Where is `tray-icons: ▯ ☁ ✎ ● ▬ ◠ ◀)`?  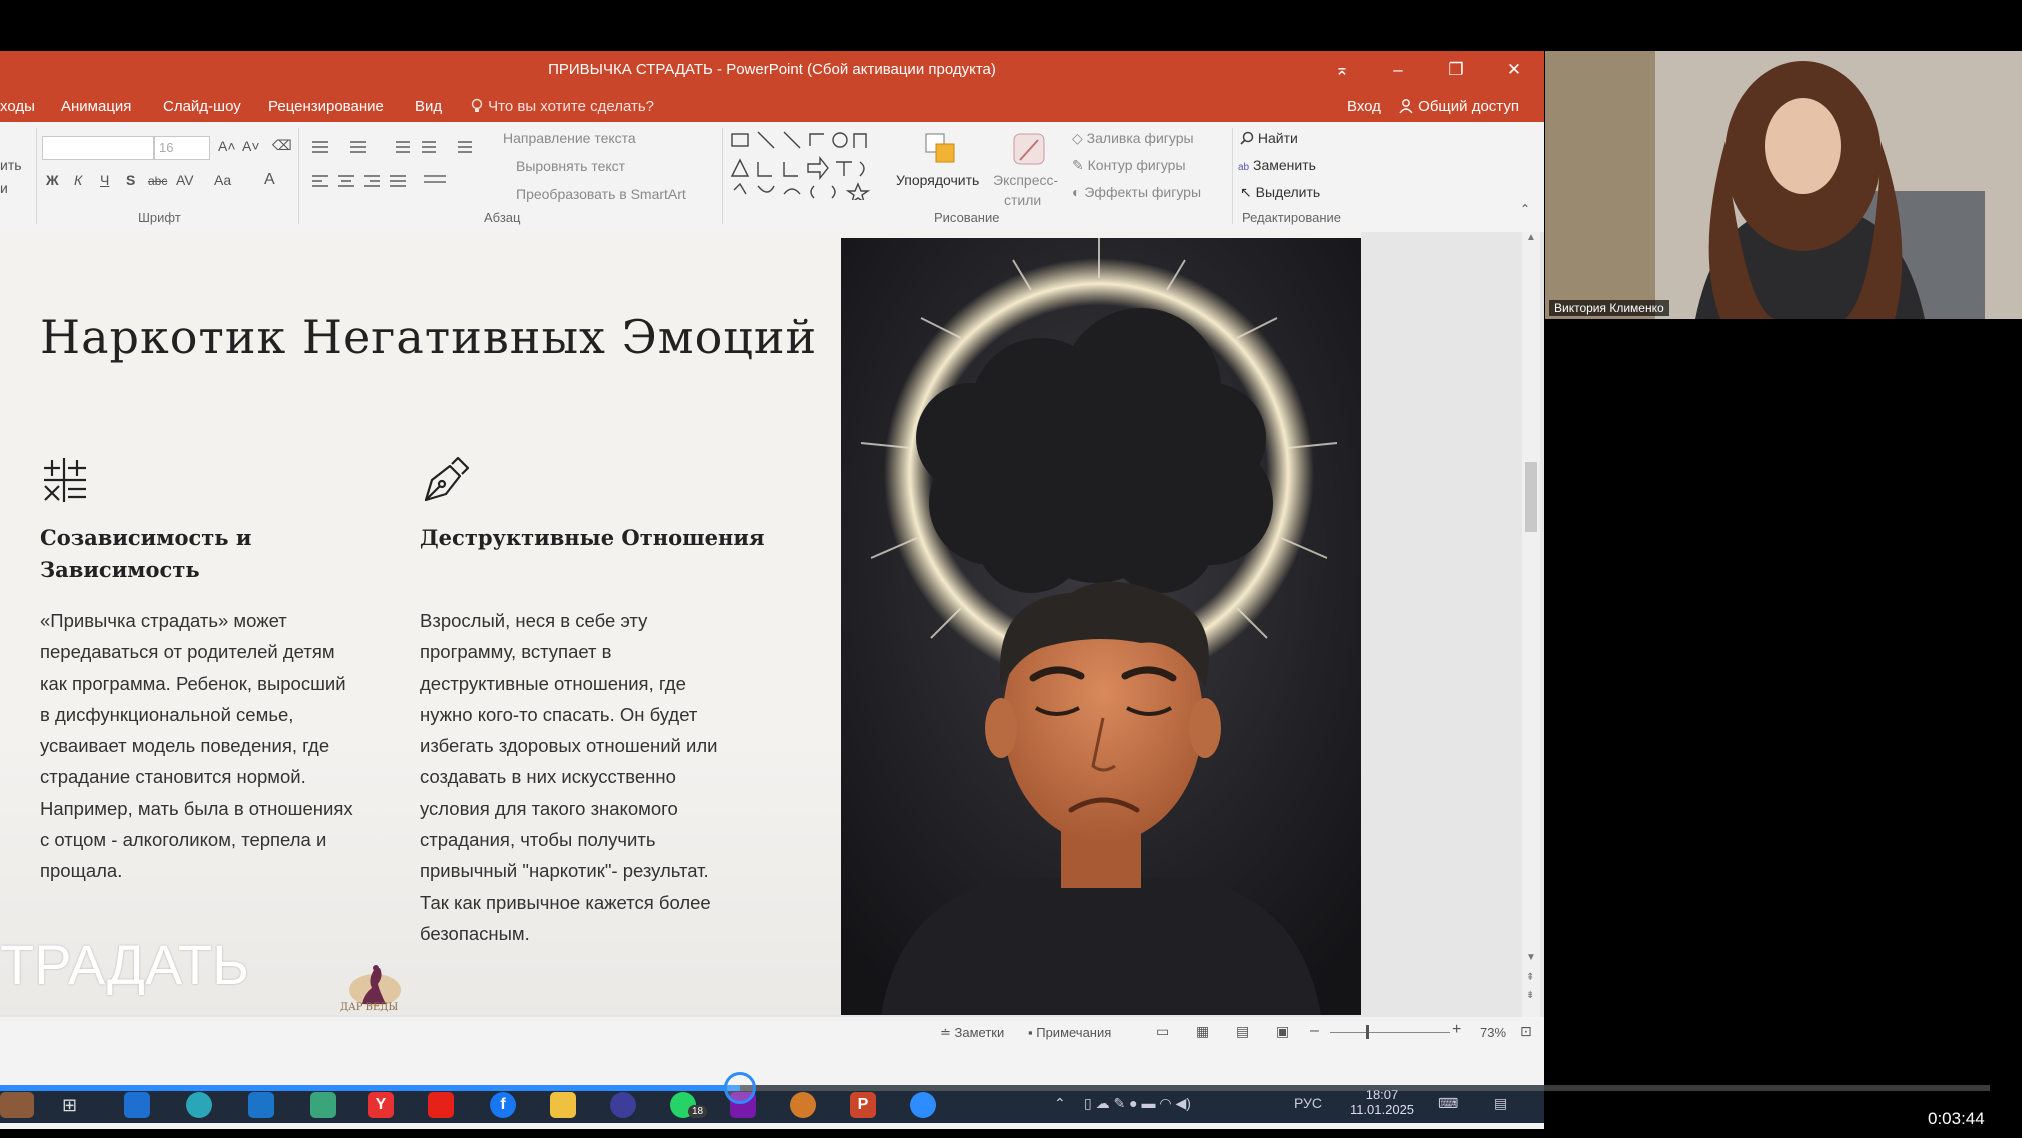 tray-icons: ▯ ☁ ✎ ● ▬ ◠ ◀) is located at coordinates (1137, 1103).